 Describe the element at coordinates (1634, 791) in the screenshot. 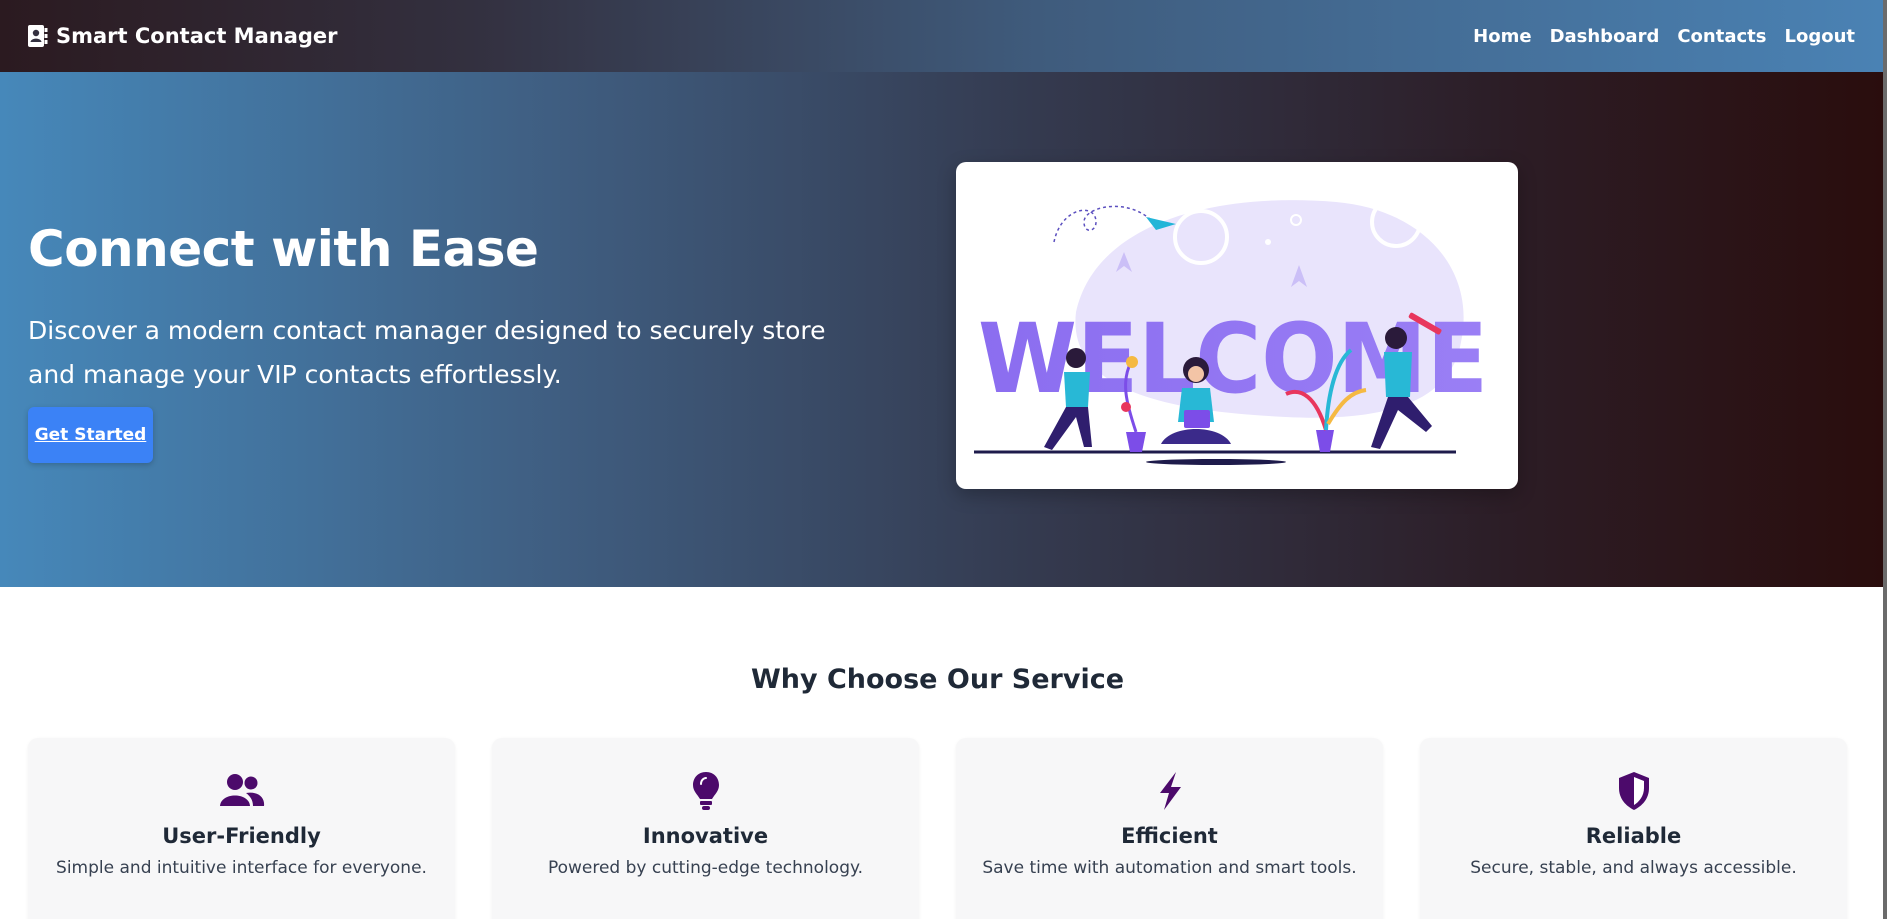

I see `shield-icon` at that location.